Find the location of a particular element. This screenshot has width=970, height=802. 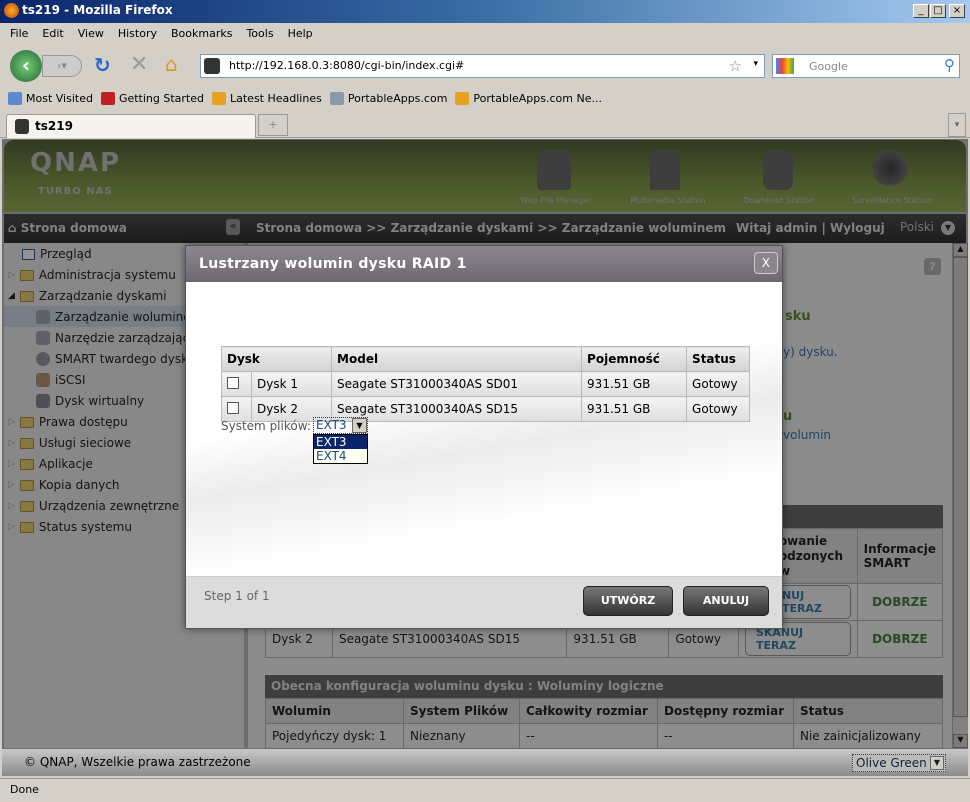

maximize-button: □ is located at coordinates (938, 11).